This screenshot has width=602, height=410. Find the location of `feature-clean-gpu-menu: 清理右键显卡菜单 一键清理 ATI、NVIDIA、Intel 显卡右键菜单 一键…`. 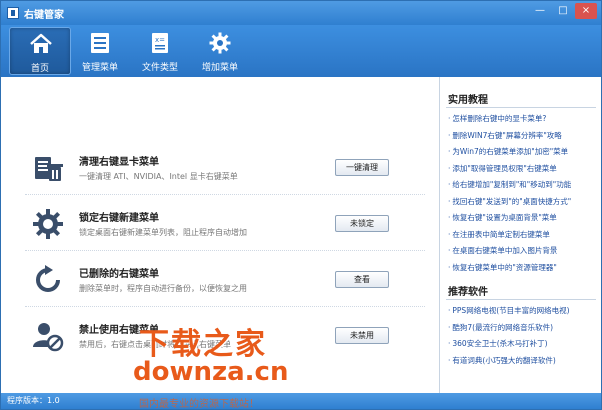

feature-clean-gpu-menu: 清理右键显卡菜单 一键清理 ATI、NVIDIA、Intel 显卡右键菜单 一键… is located at coordinates (225, 167).